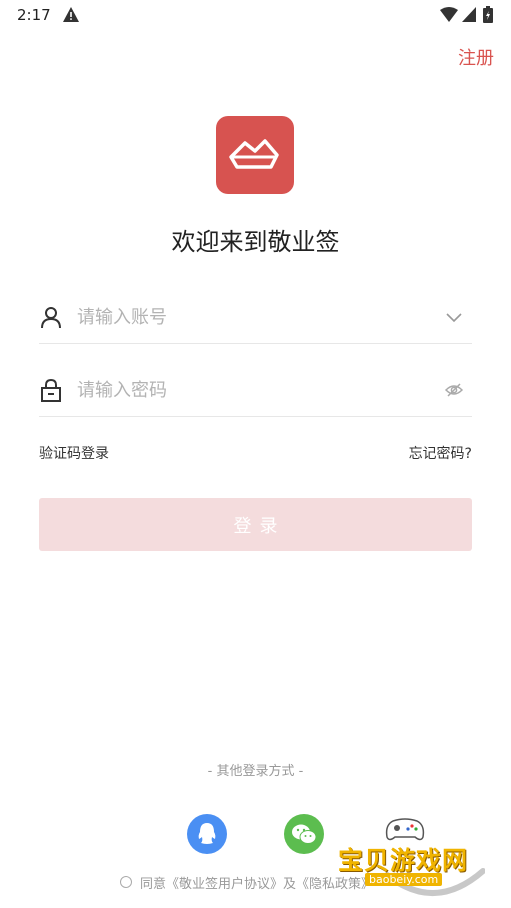 Image resolution: width=511 pixels, height=908 pixels. I want to click on wechat-login-button, so click(304, 834).